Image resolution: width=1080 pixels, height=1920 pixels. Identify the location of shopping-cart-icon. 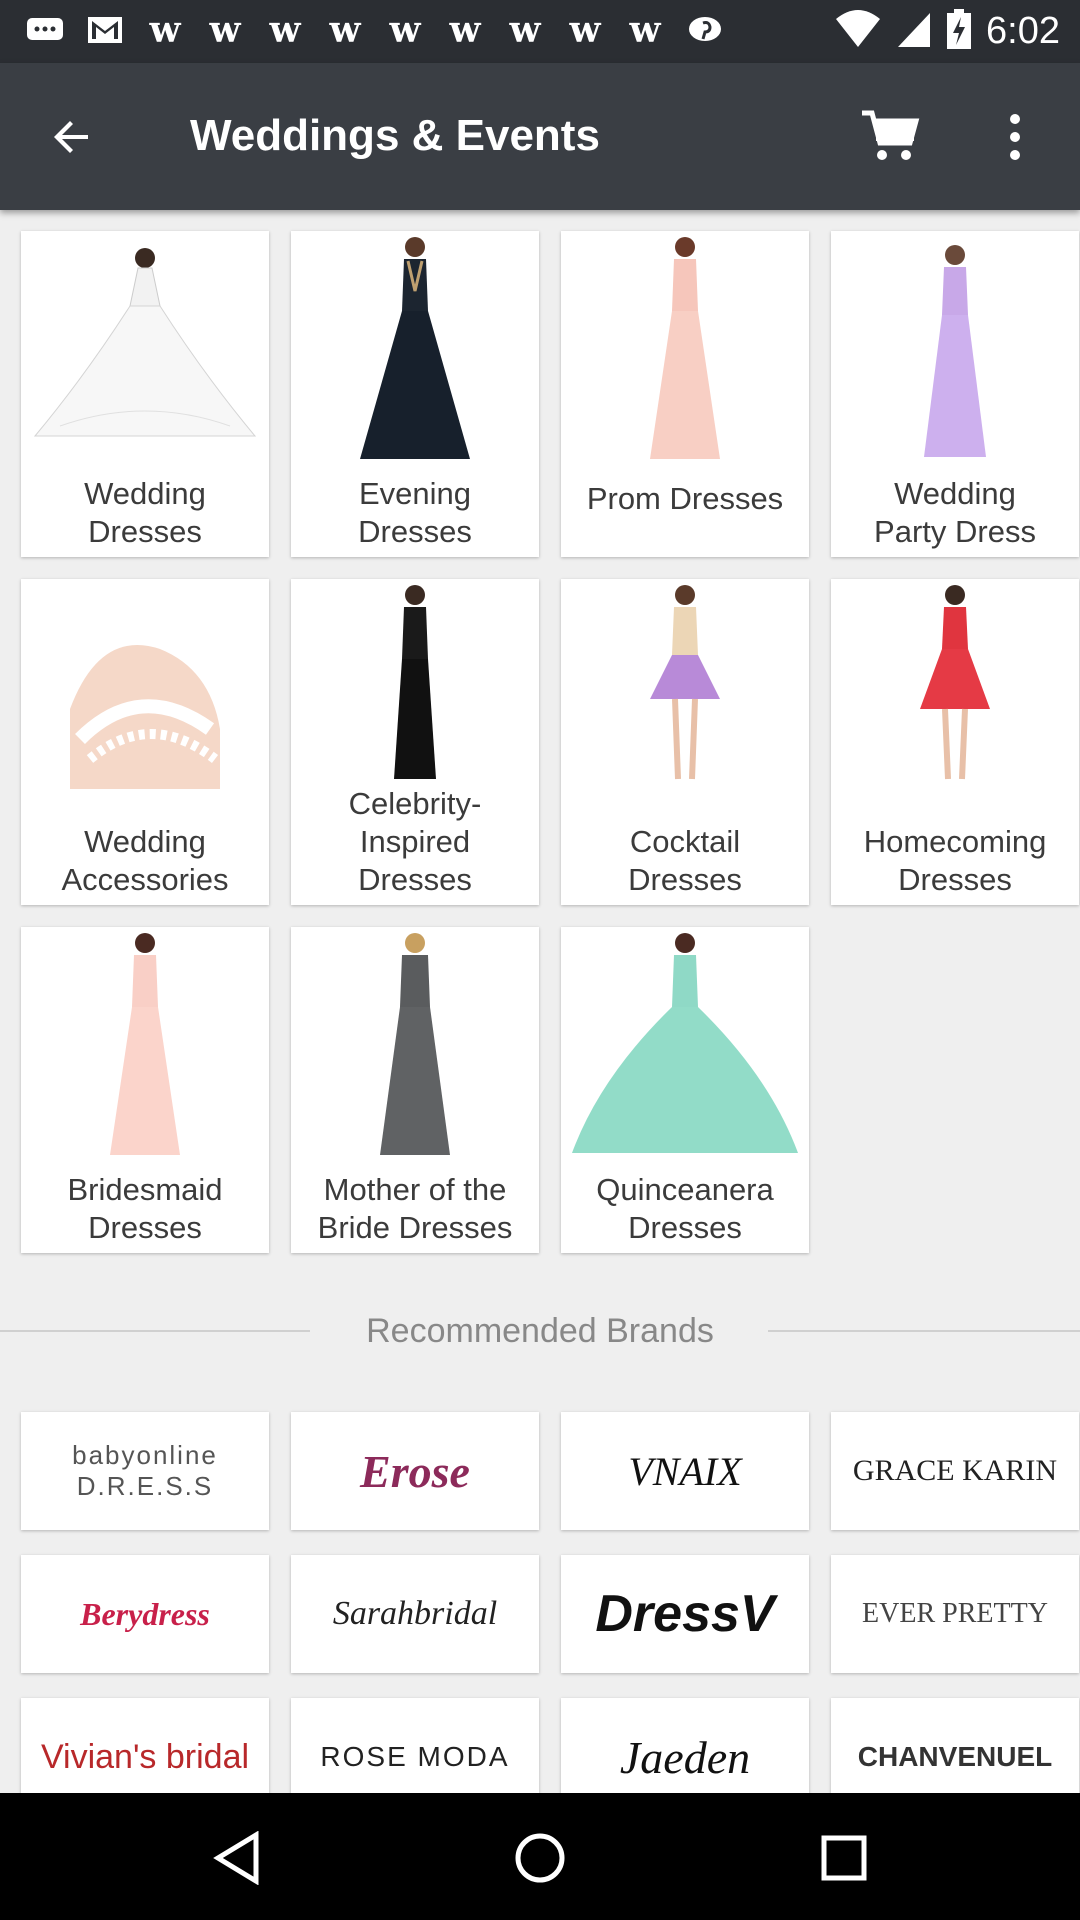
(891, 135).